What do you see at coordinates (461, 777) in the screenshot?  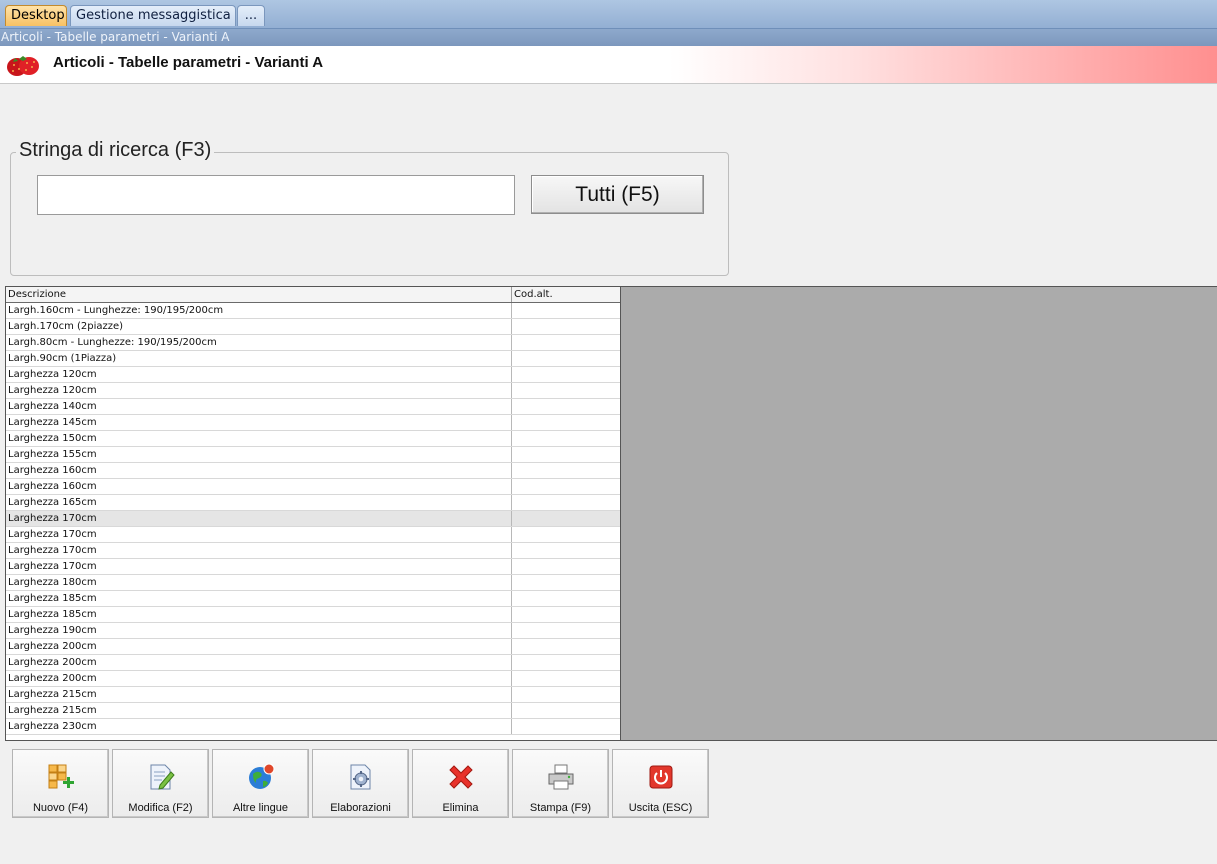 I see `delete-x-icon` at bounding box center [461, 777].